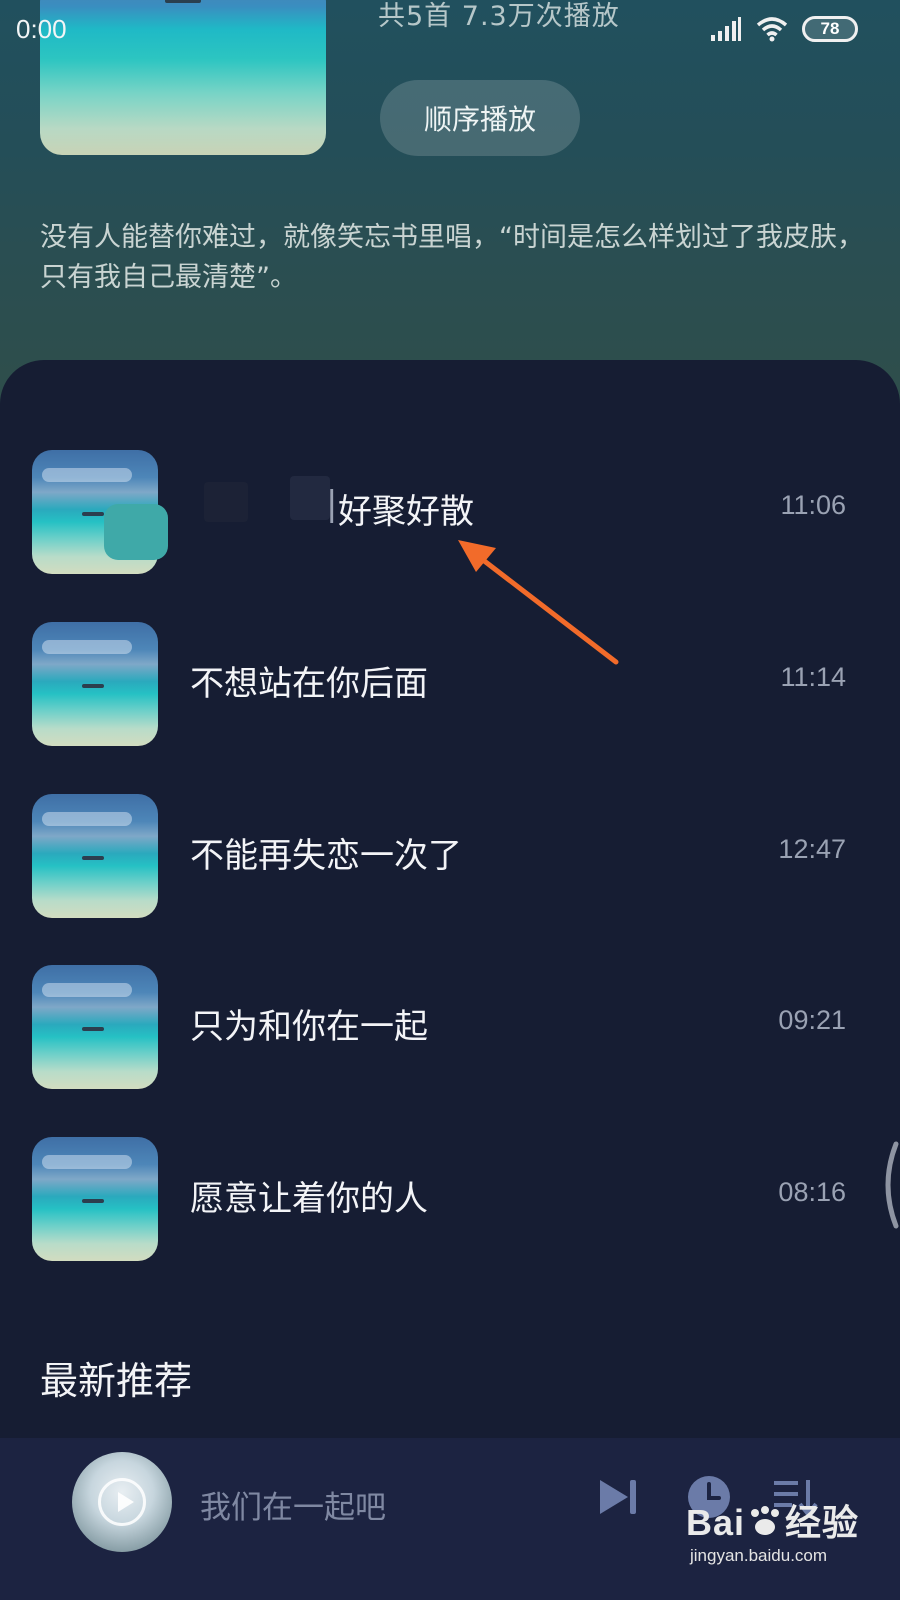  Describe the element at coordinates (759, 1555) in the screenshot. I see `watermark-url: jingyan.baidu.com` at that location.